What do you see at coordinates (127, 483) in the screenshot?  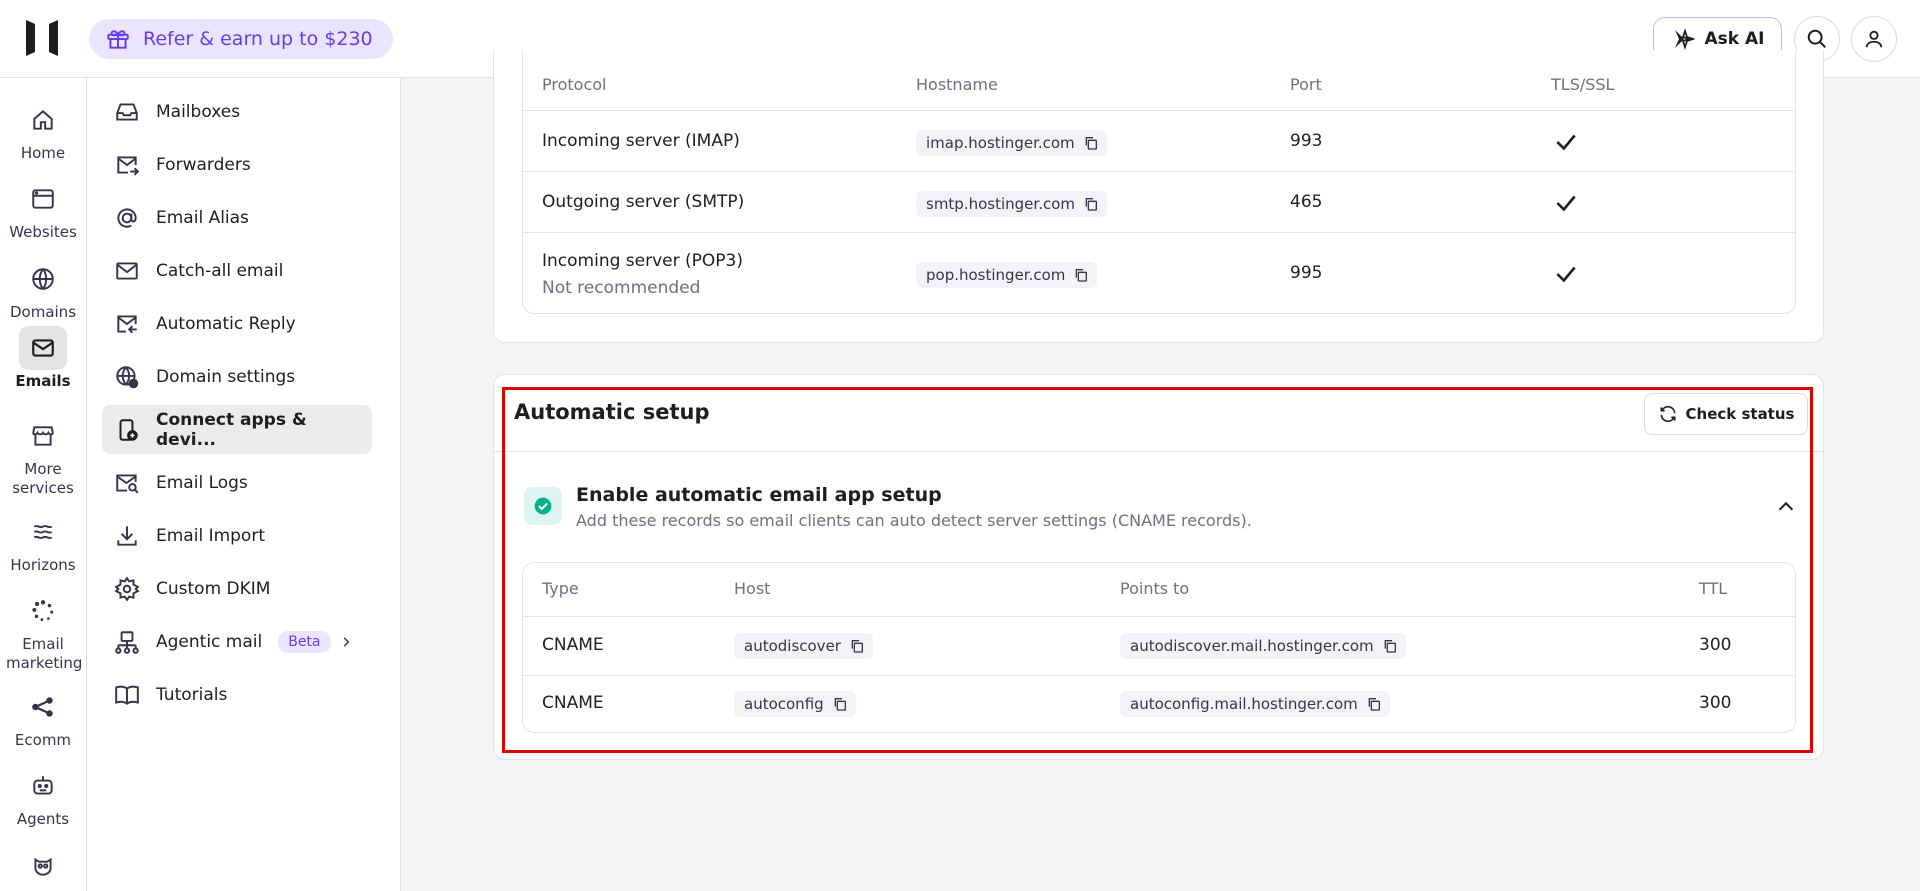 I see `mail-search-icon` at bounding box center [127, 483].